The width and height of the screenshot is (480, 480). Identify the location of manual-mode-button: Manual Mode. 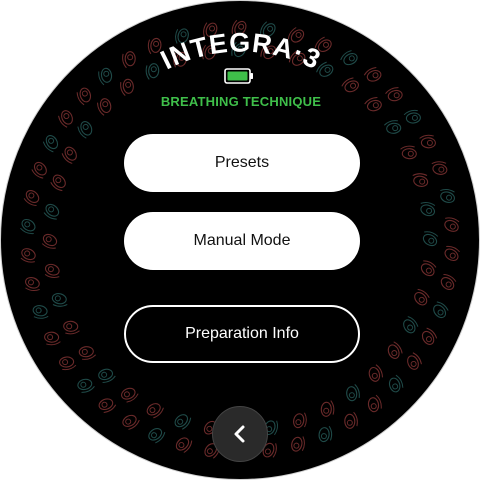
(242, 241).